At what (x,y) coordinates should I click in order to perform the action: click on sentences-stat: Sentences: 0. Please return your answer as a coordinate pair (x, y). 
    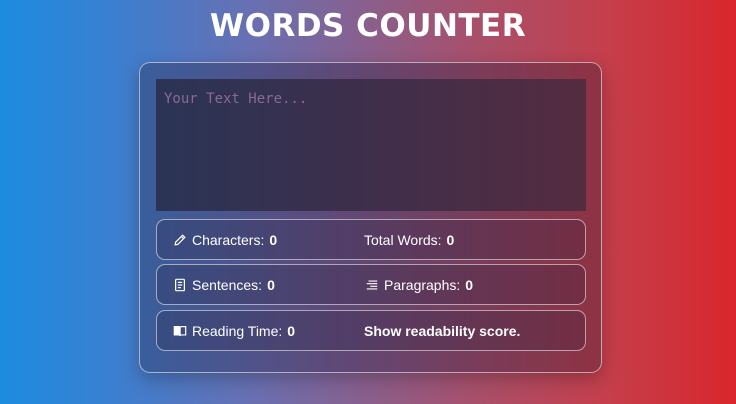
    Looking at the image, I should click on (223, 284).